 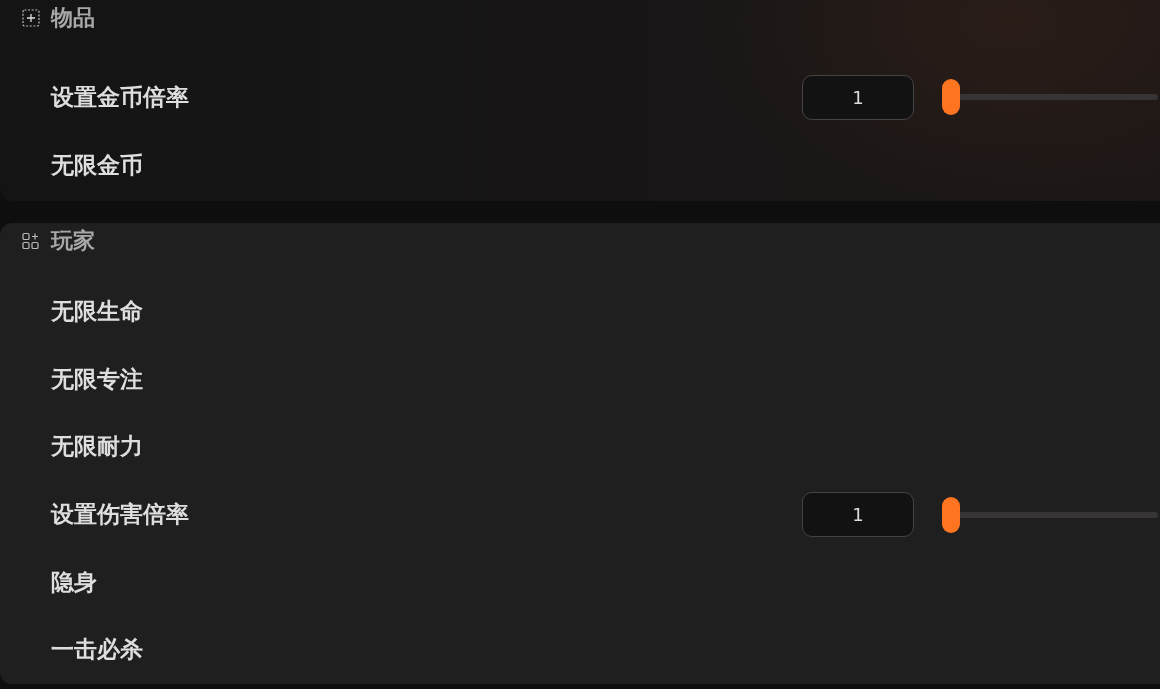 I want to click on option-label: 无限生命, so click(x=97, y=312).